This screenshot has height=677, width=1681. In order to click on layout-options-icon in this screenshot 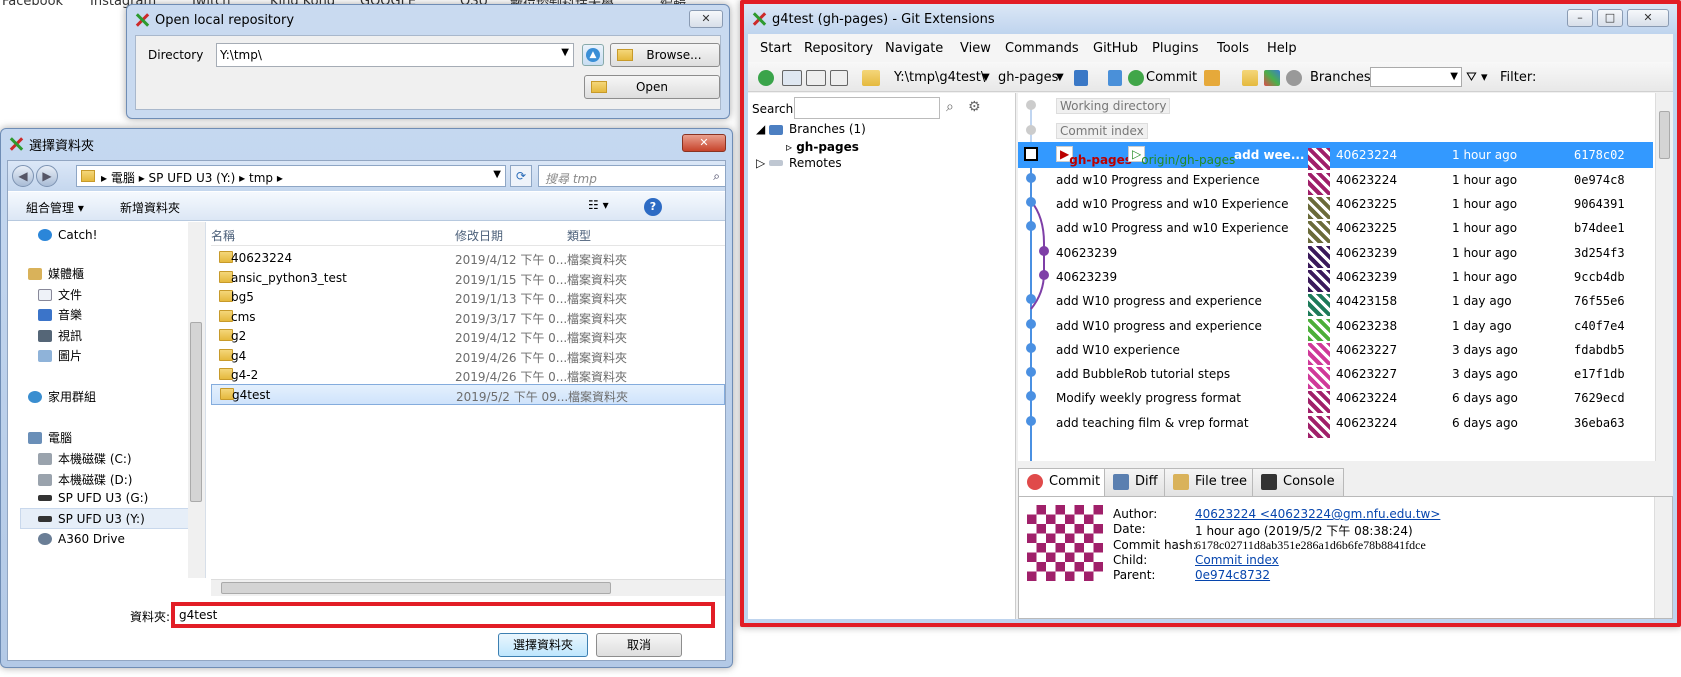, I will do `click(839, 78)`.